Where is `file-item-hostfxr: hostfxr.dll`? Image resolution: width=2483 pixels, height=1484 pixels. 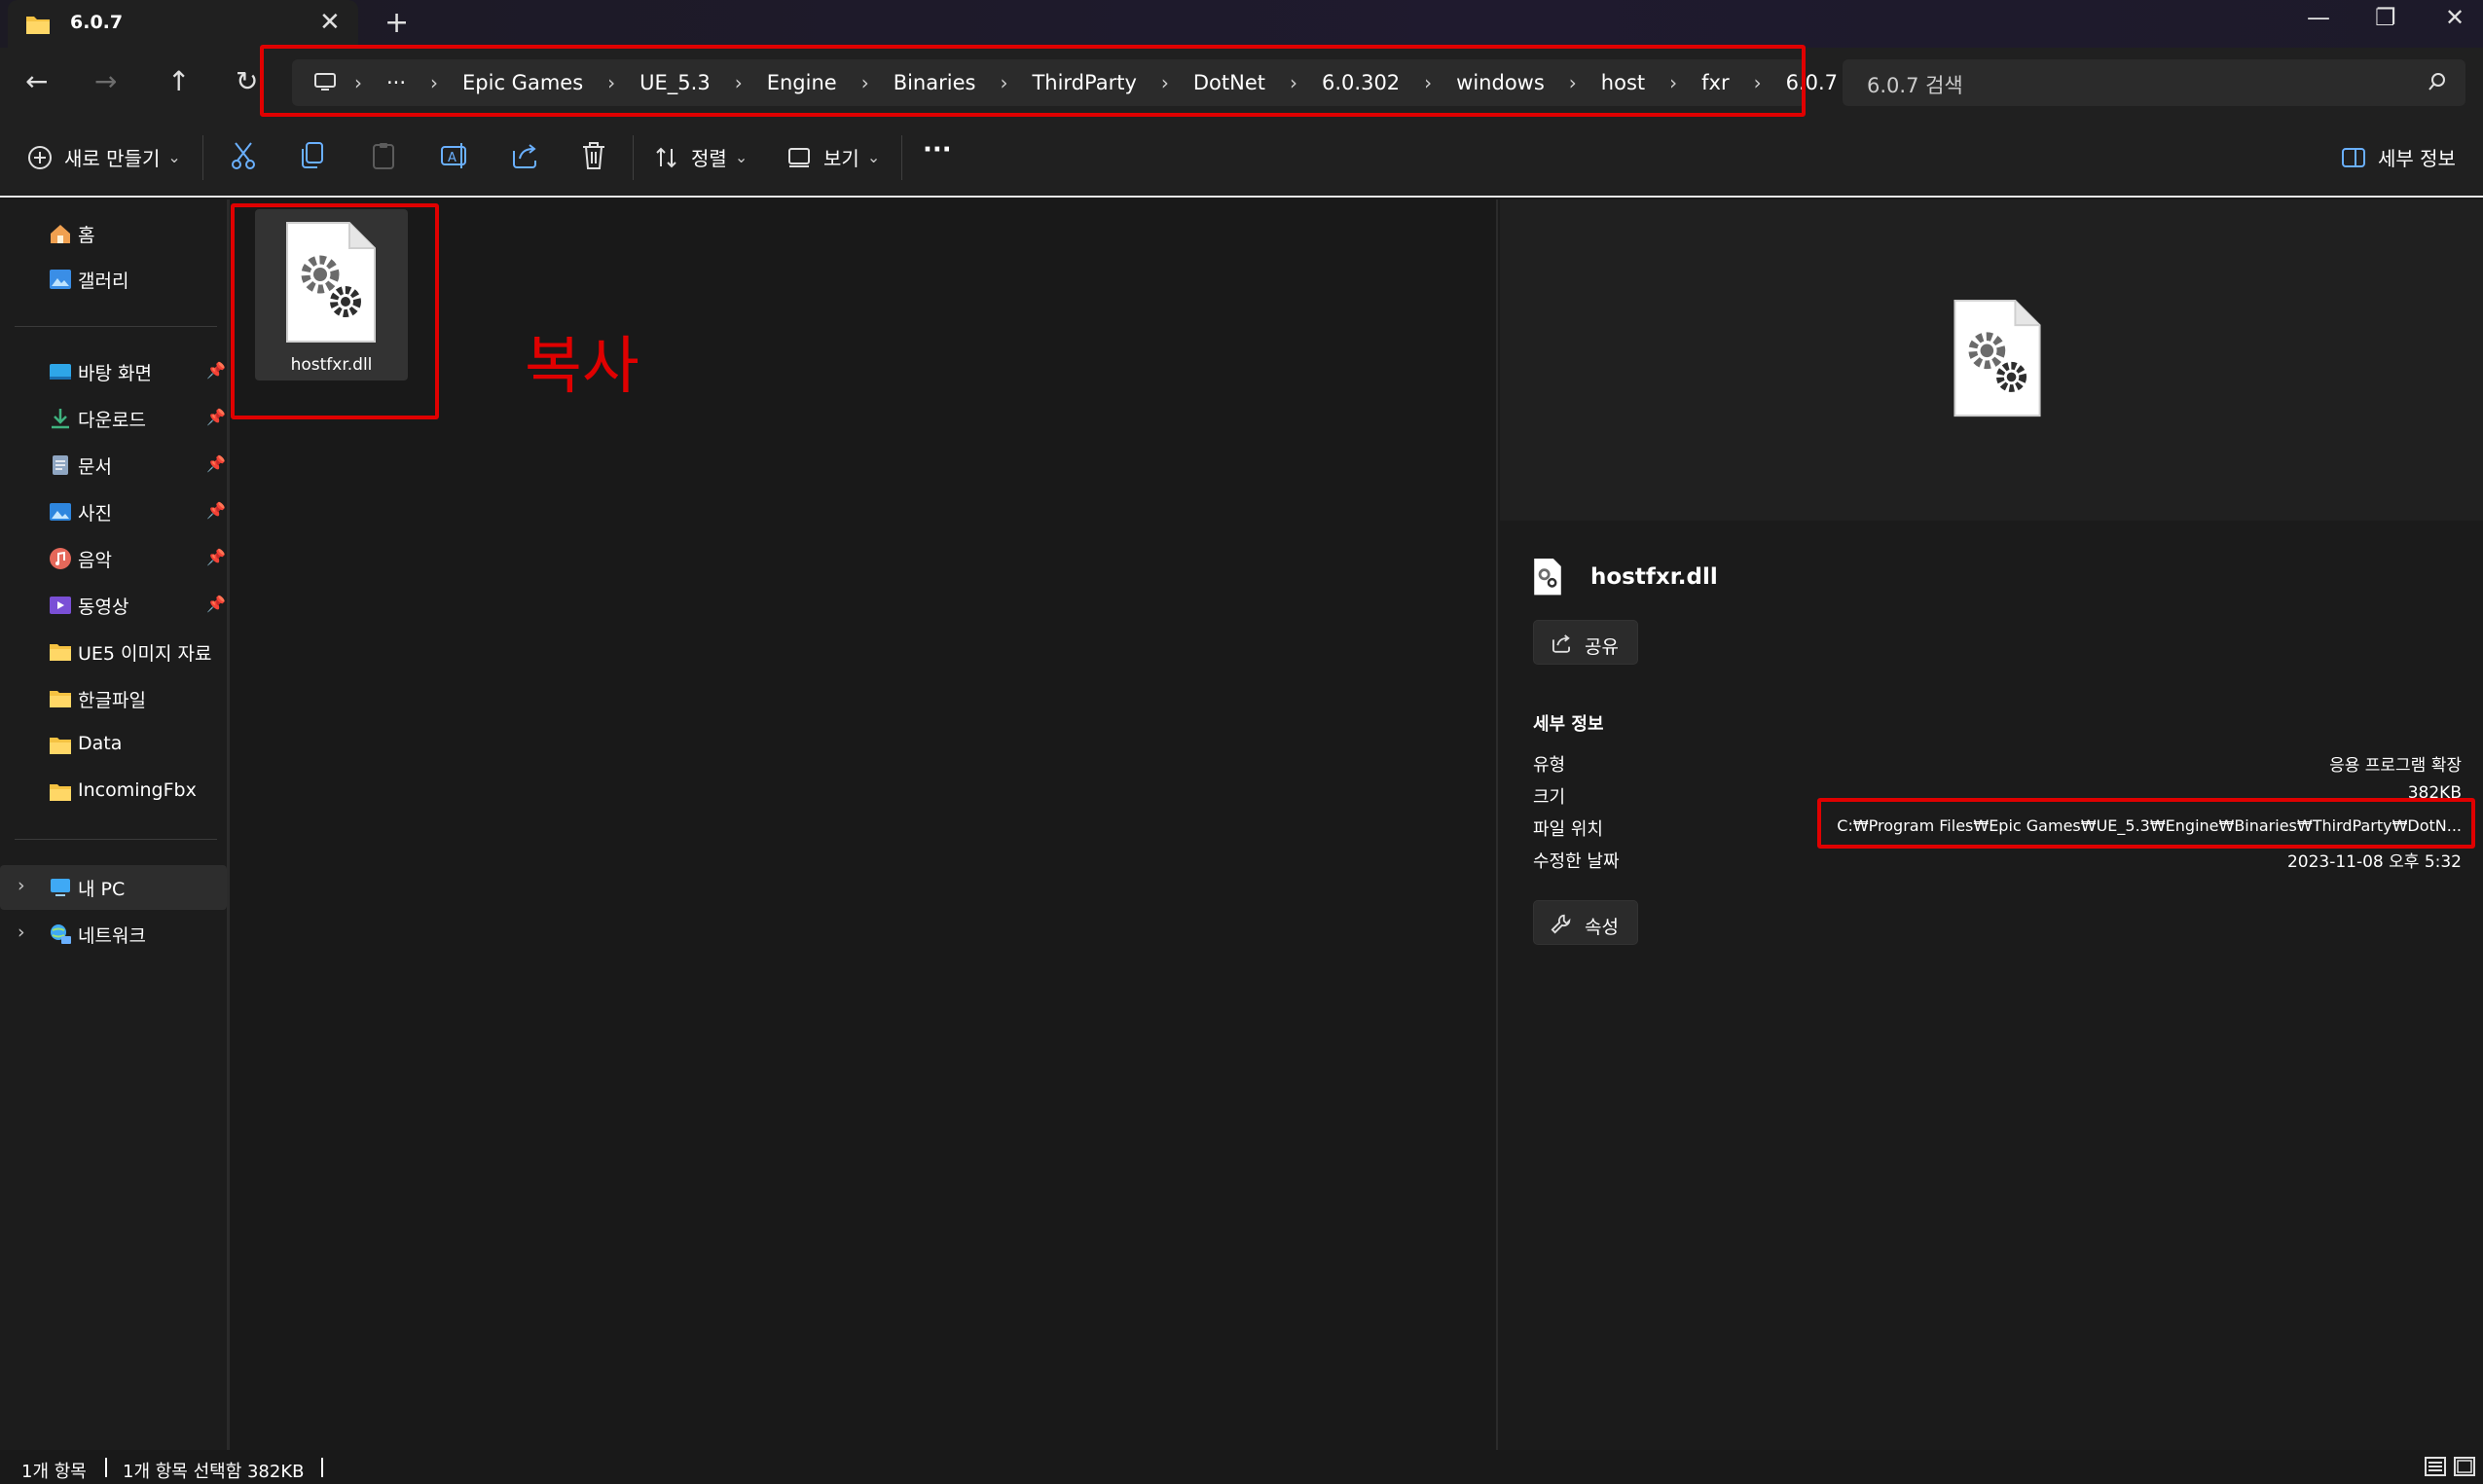 file-item-hostfxr: hostfxr.dll is located at coordinates (331, 295).